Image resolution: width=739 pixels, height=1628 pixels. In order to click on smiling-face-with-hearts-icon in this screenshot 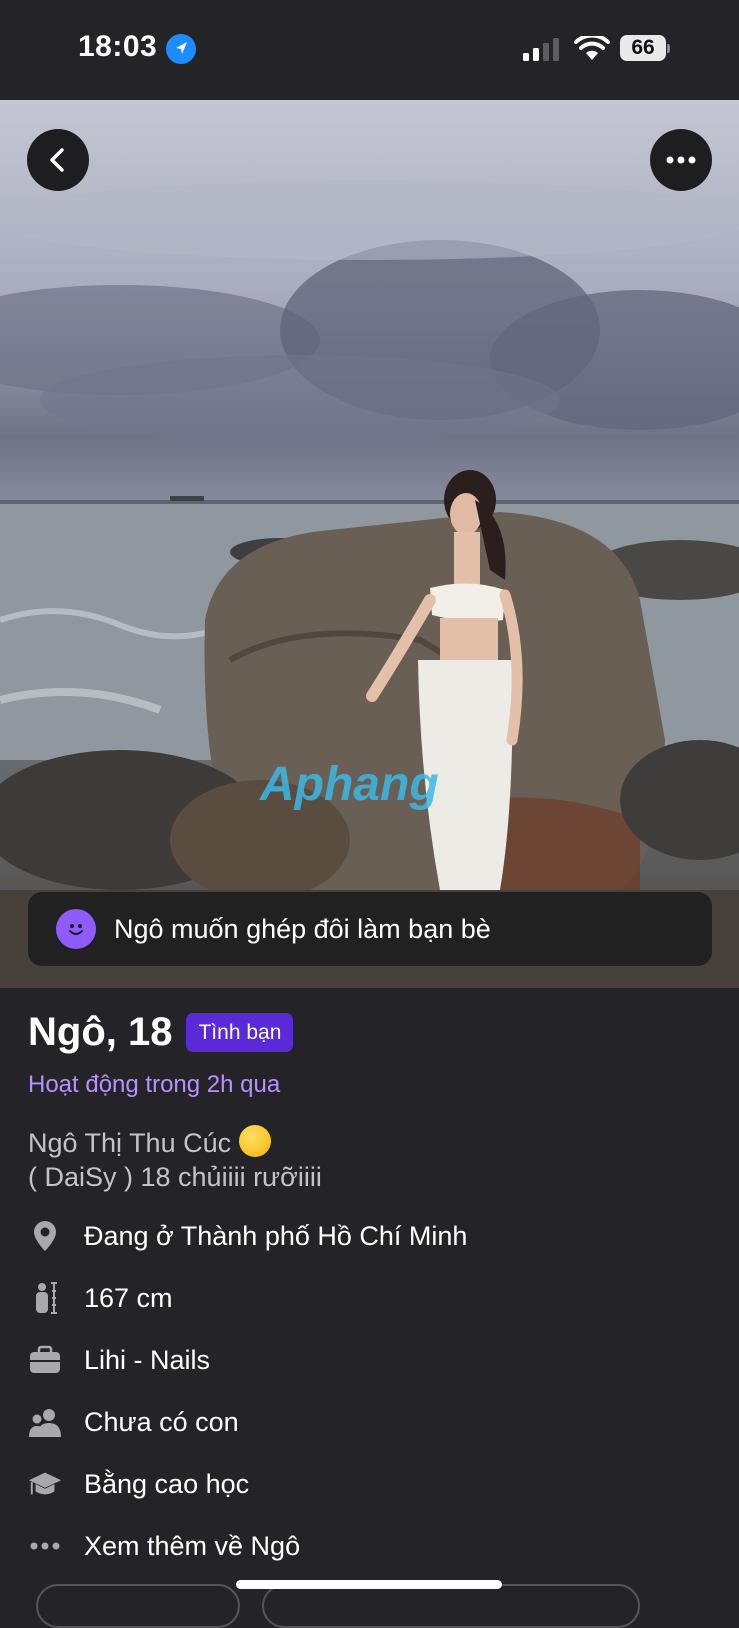, I will do `click(255, 1141)`.